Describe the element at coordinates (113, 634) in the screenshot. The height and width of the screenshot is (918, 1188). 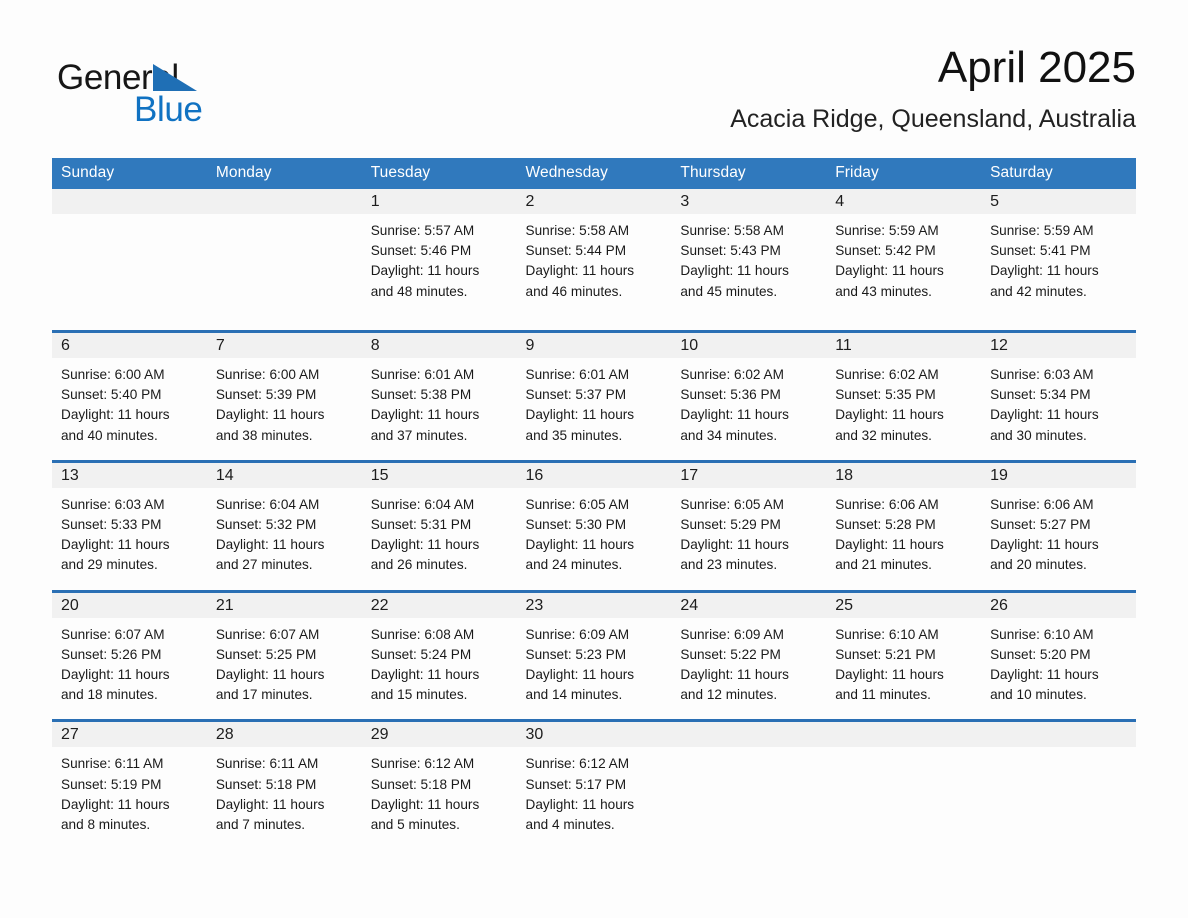
I see `sunrise-text: Sunrise: 6:07 AM` at that location.